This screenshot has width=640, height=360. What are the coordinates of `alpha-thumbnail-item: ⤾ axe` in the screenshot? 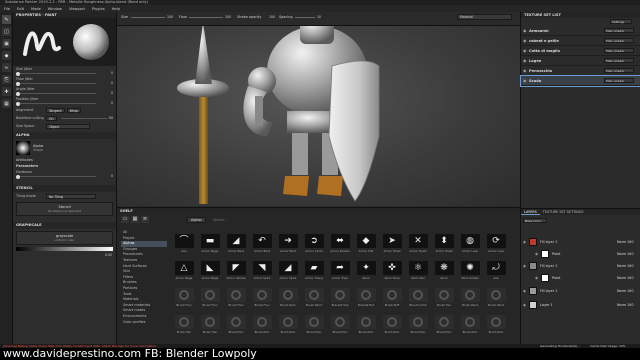 It's located at (496, 272).